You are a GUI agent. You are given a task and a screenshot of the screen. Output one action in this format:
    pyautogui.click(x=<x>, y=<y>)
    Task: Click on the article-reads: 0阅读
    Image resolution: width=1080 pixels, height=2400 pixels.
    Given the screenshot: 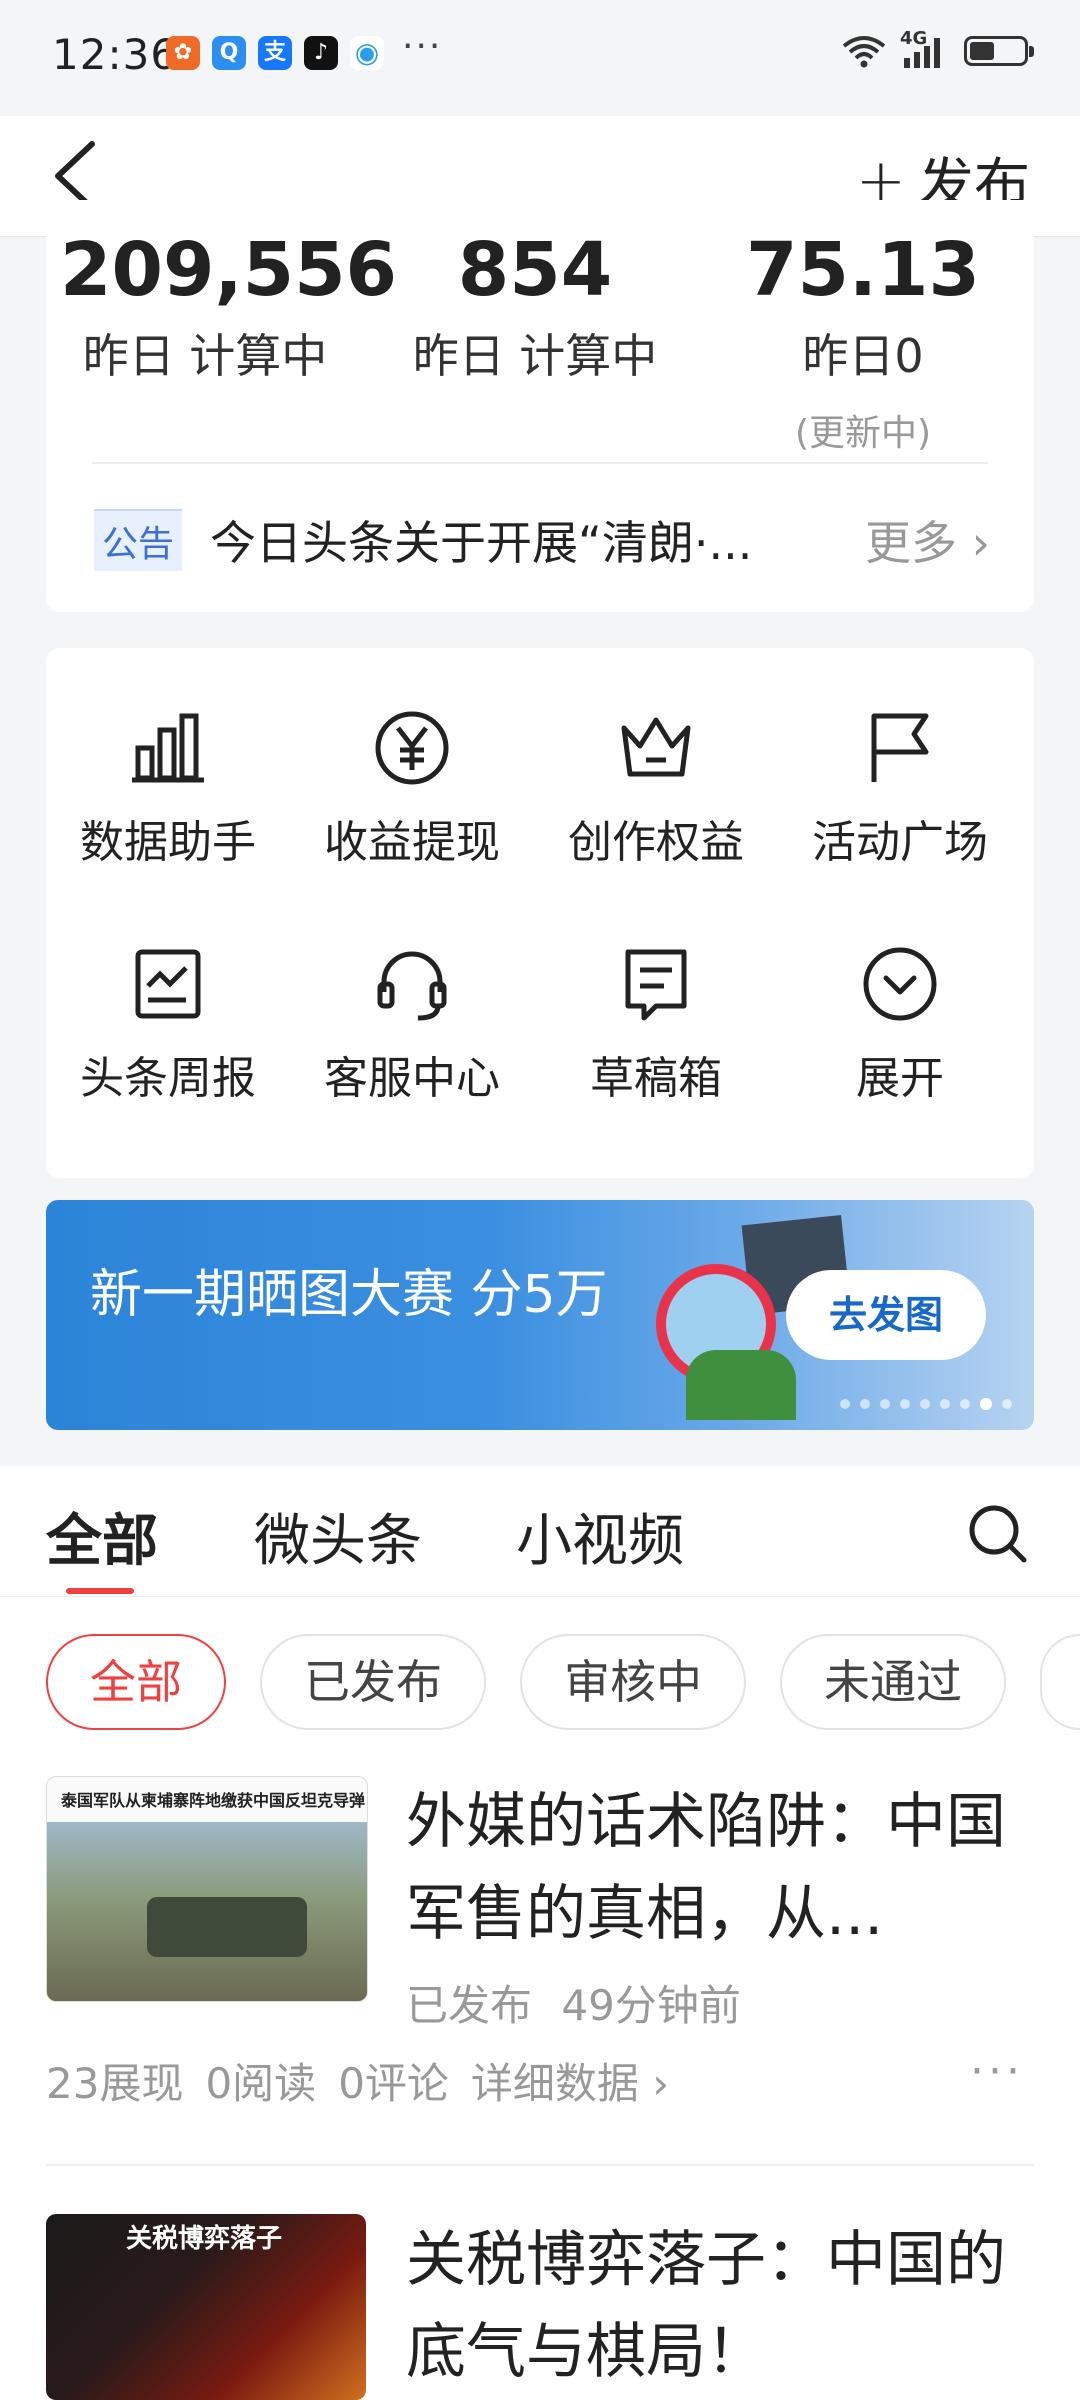 What is the action you would take?
    pyautogui.click(x=261, y=2083)
    